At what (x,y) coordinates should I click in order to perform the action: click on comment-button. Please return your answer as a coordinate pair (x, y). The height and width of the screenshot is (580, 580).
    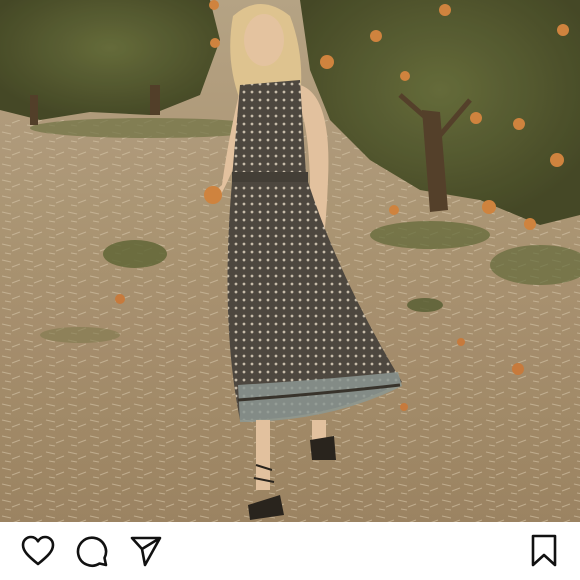
    Looking at the image, I should click on (92, 551).